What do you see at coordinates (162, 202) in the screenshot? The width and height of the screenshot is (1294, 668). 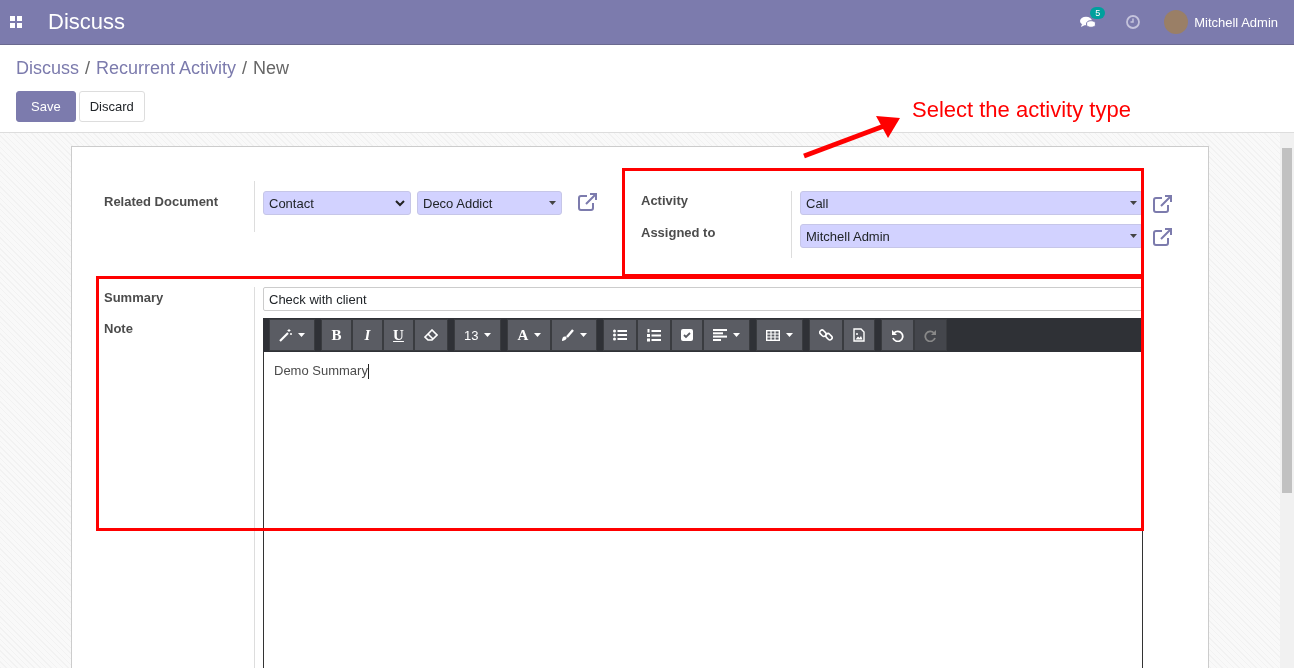 I see `field-label: Related Document` at bounding box center [162, 202].